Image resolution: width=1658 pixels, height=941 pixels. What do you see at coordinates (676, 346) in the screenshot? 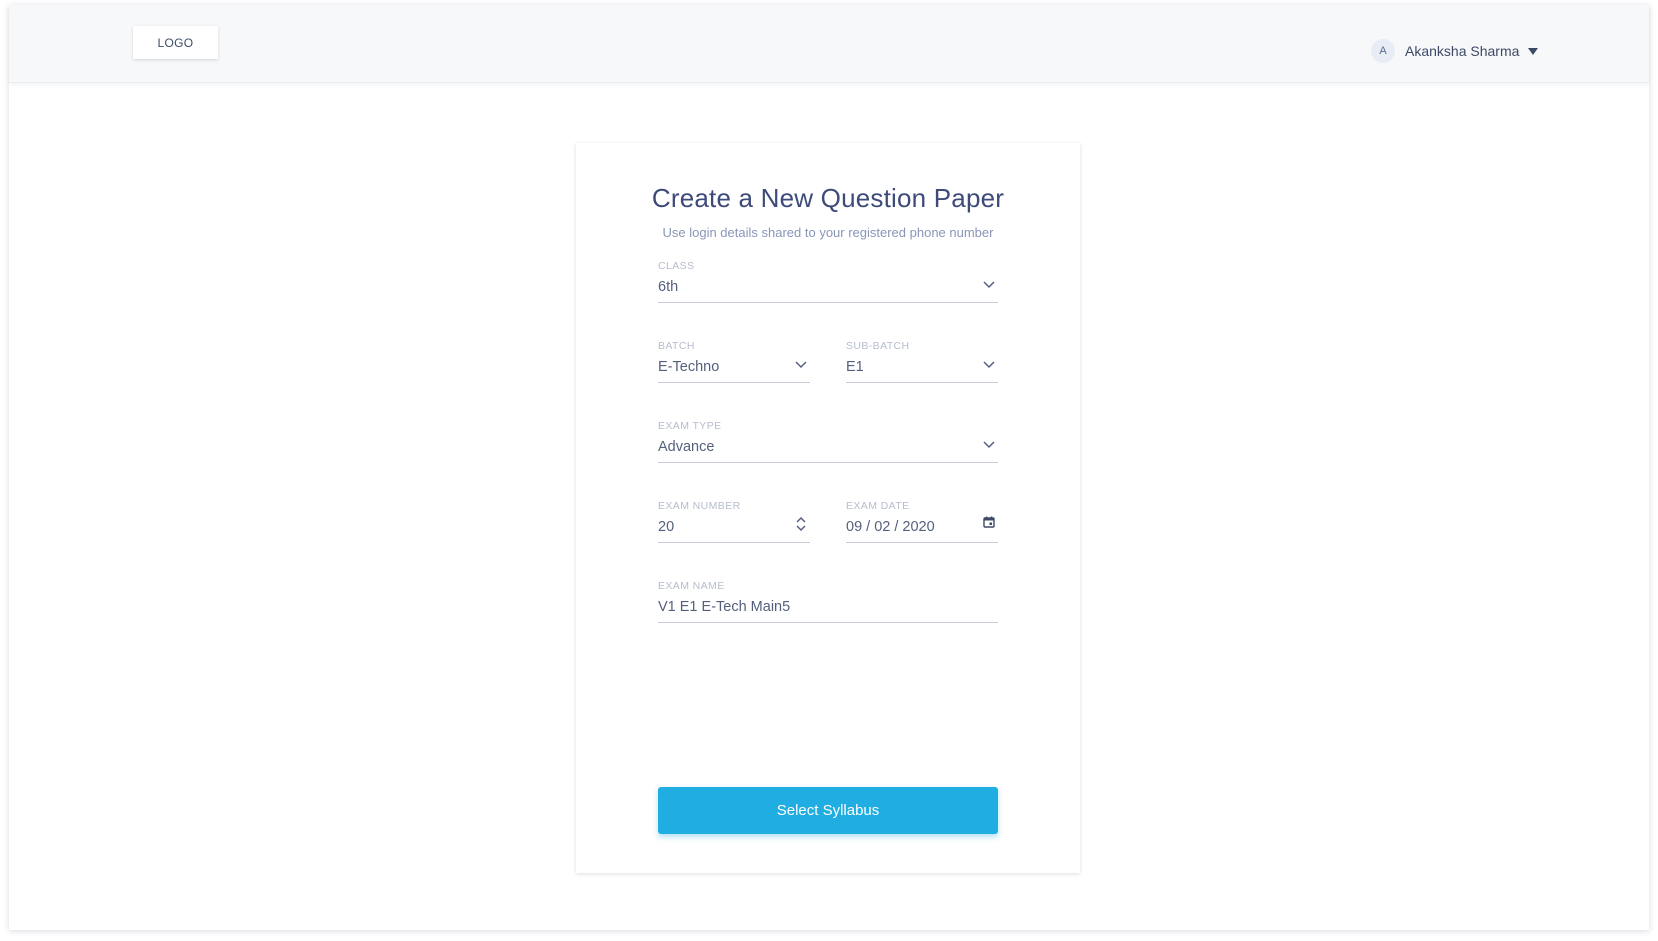
I see `batch-label: BATCH` at bounding box center [676, 346].